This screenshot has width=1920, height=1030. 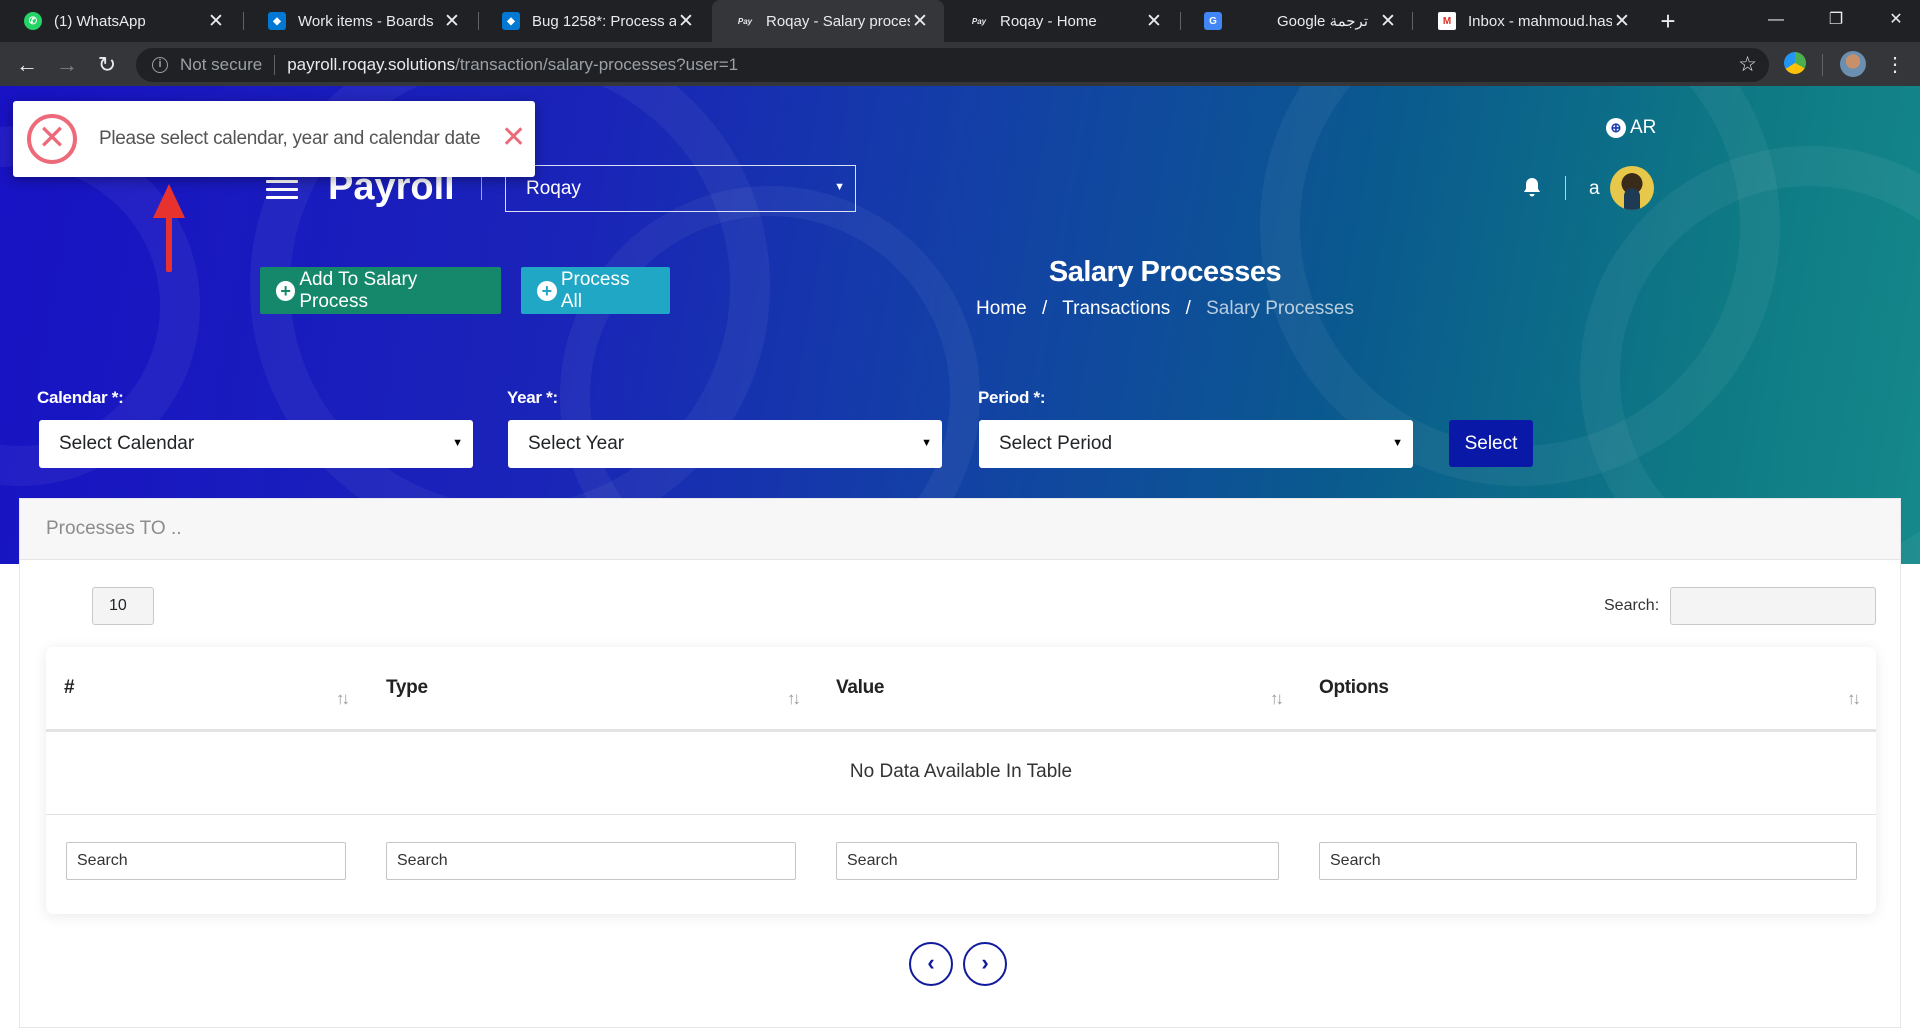 What do you see at coordinates (366, 21) in the screenshot?
I see `tab-title: Work items - Boards` at bounding box center [366, 21].